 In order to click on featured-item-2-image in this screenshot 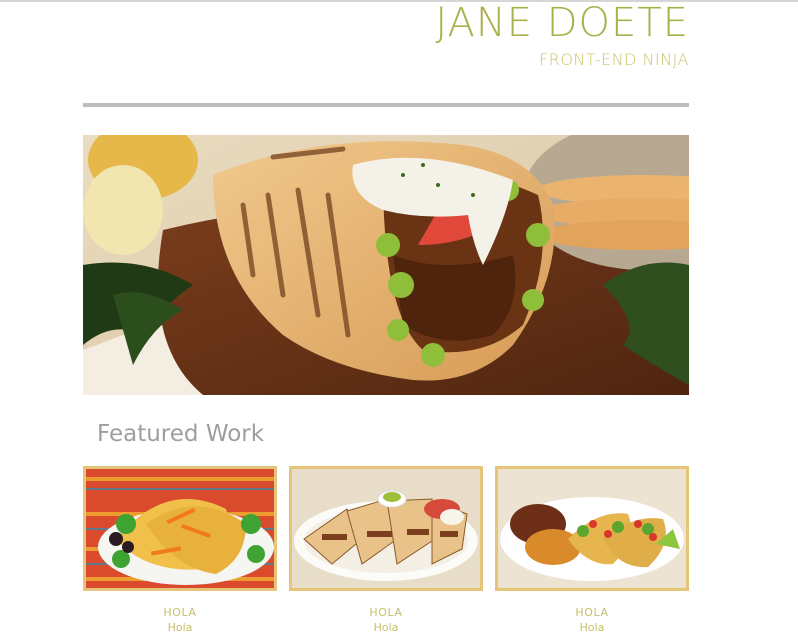, I will do `click(386, 528)`.